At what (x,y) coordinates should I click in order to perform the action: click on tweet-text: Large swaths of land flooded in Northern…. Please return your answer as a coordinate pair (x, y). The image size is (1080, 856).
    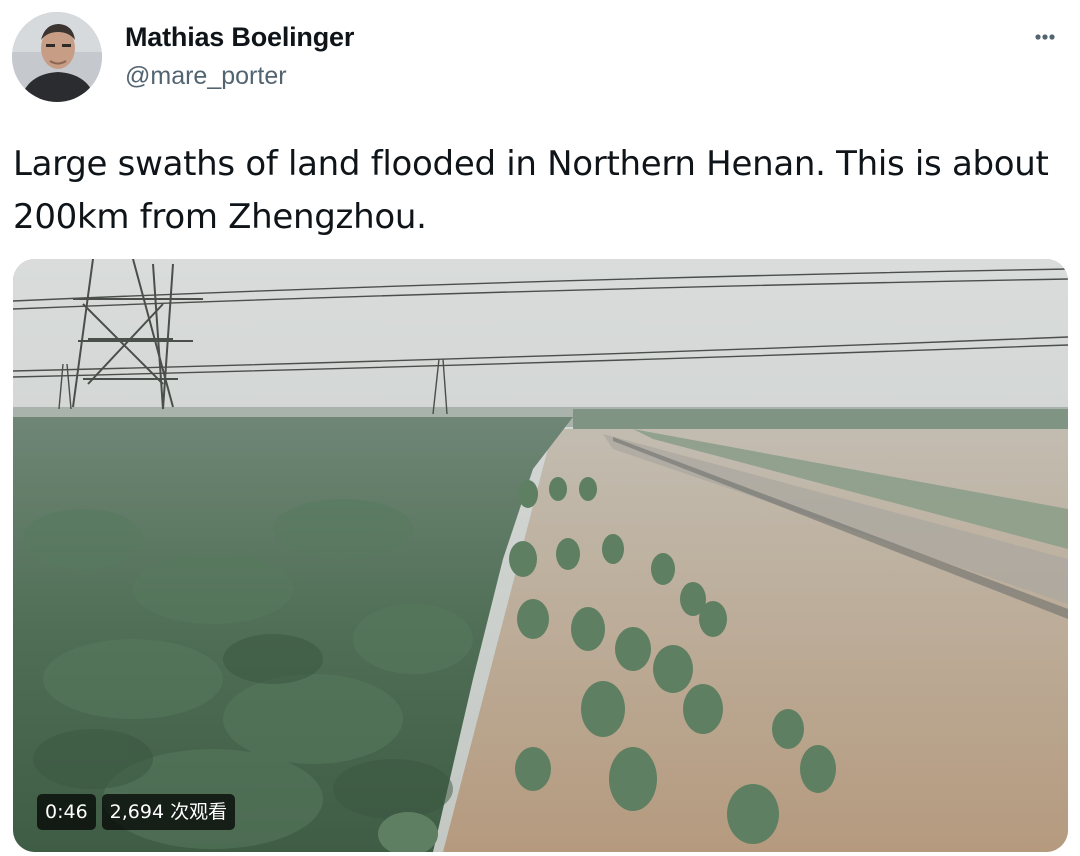
    Looking at the image, I should click on (531, 190).